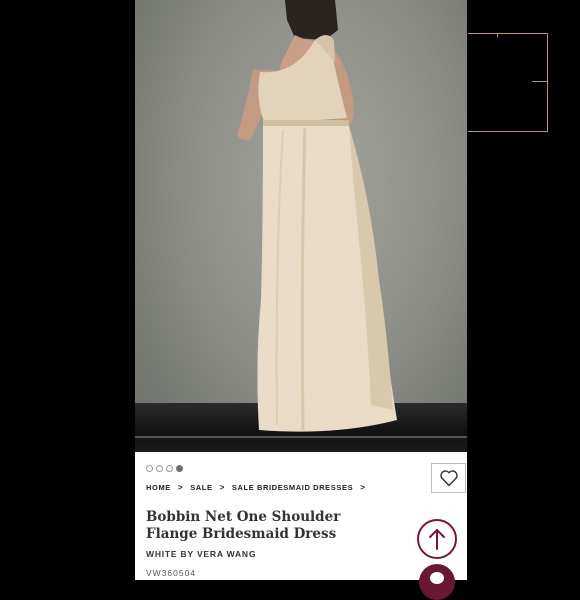 The width and height of the screenshot is (580, 600). I want to click on gold-frame-decoration, so click(508, 82).